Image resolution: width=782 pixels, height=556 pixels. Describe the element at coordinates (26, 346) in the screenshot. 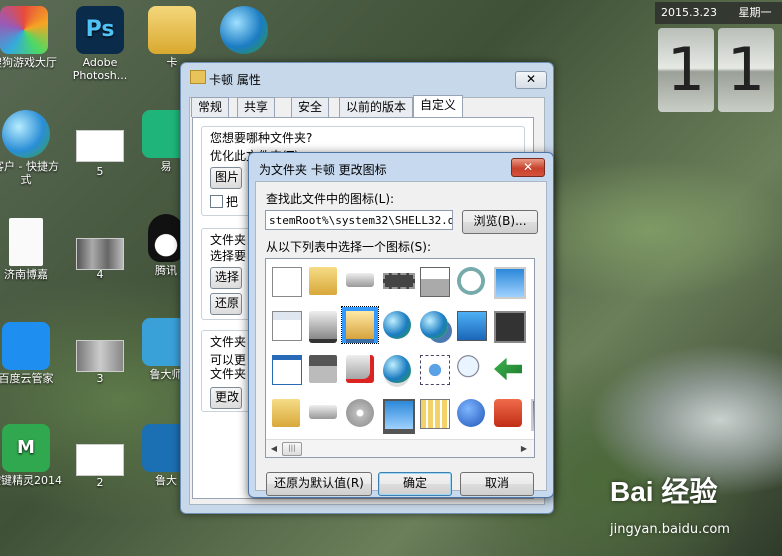

I see `cloud-icon` at that location.